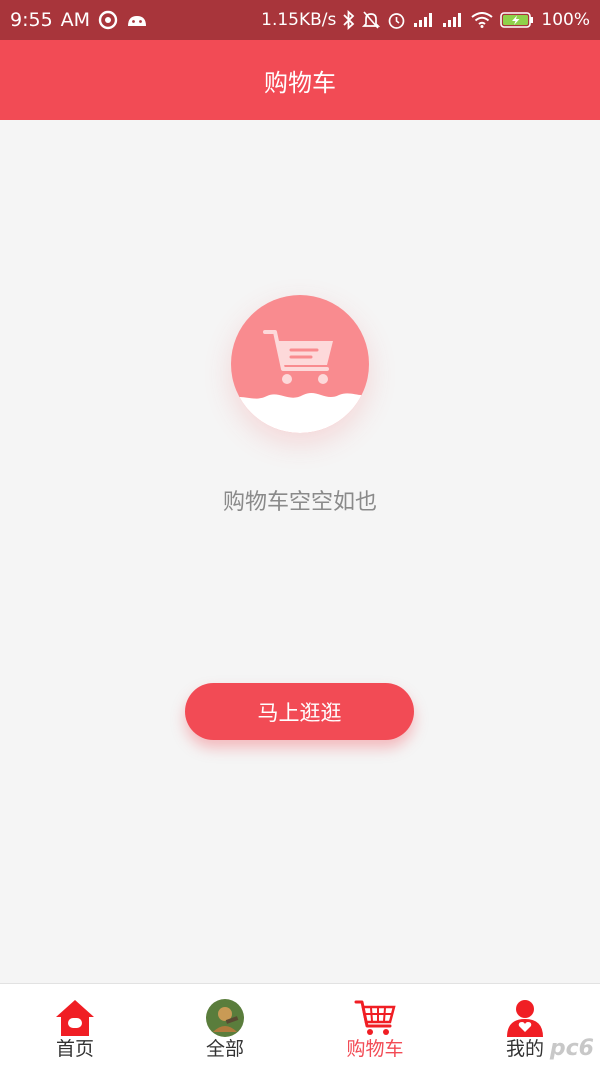 The width and height of the screenshot is (600, 1068). Describe the element at coordinates (349, 20) in the screenshot. I see `bluetooth-icon` at that location.